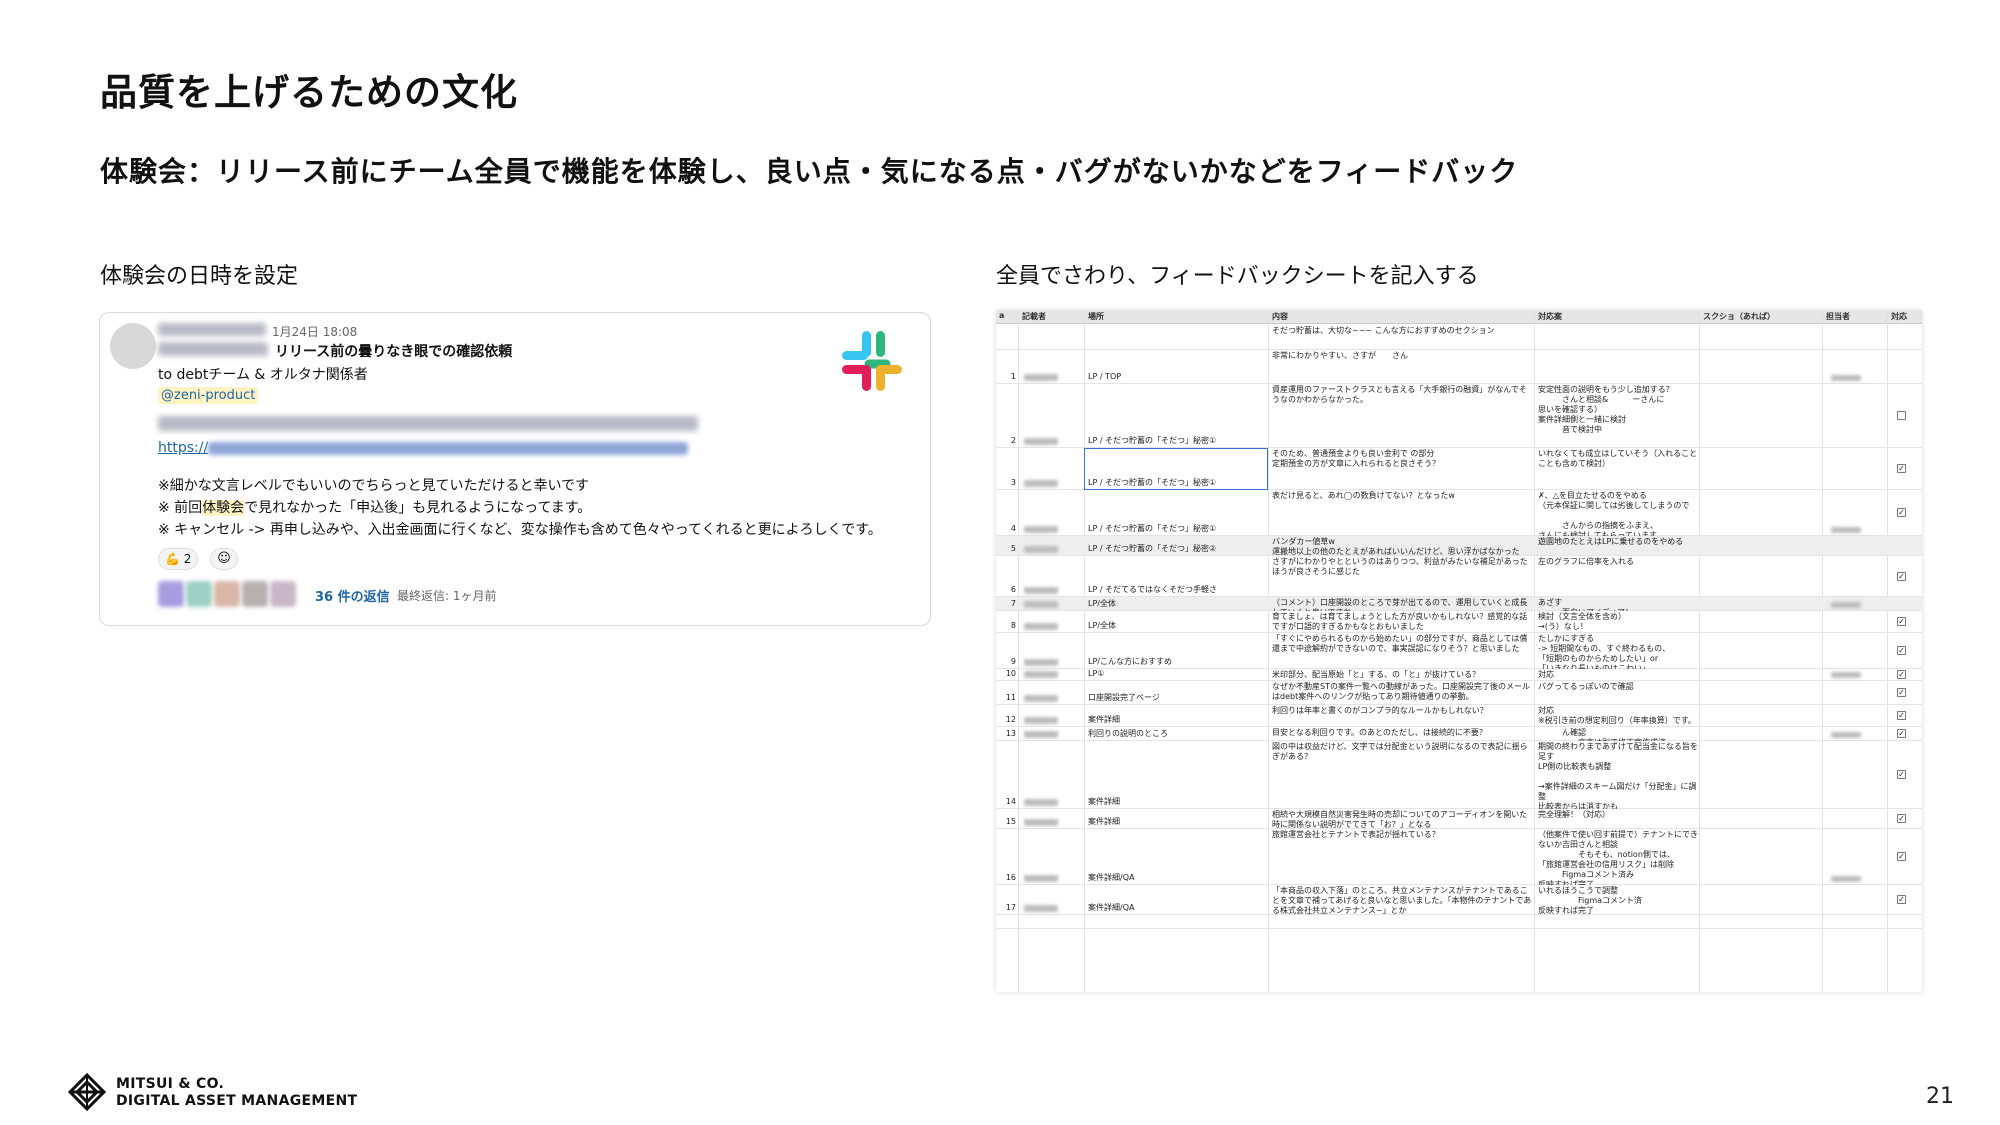 The image size is (2000, 1125). Describe the element at coordinates (1010, 673) in the screenshot. I see `row-number-cell: 10` at that location.